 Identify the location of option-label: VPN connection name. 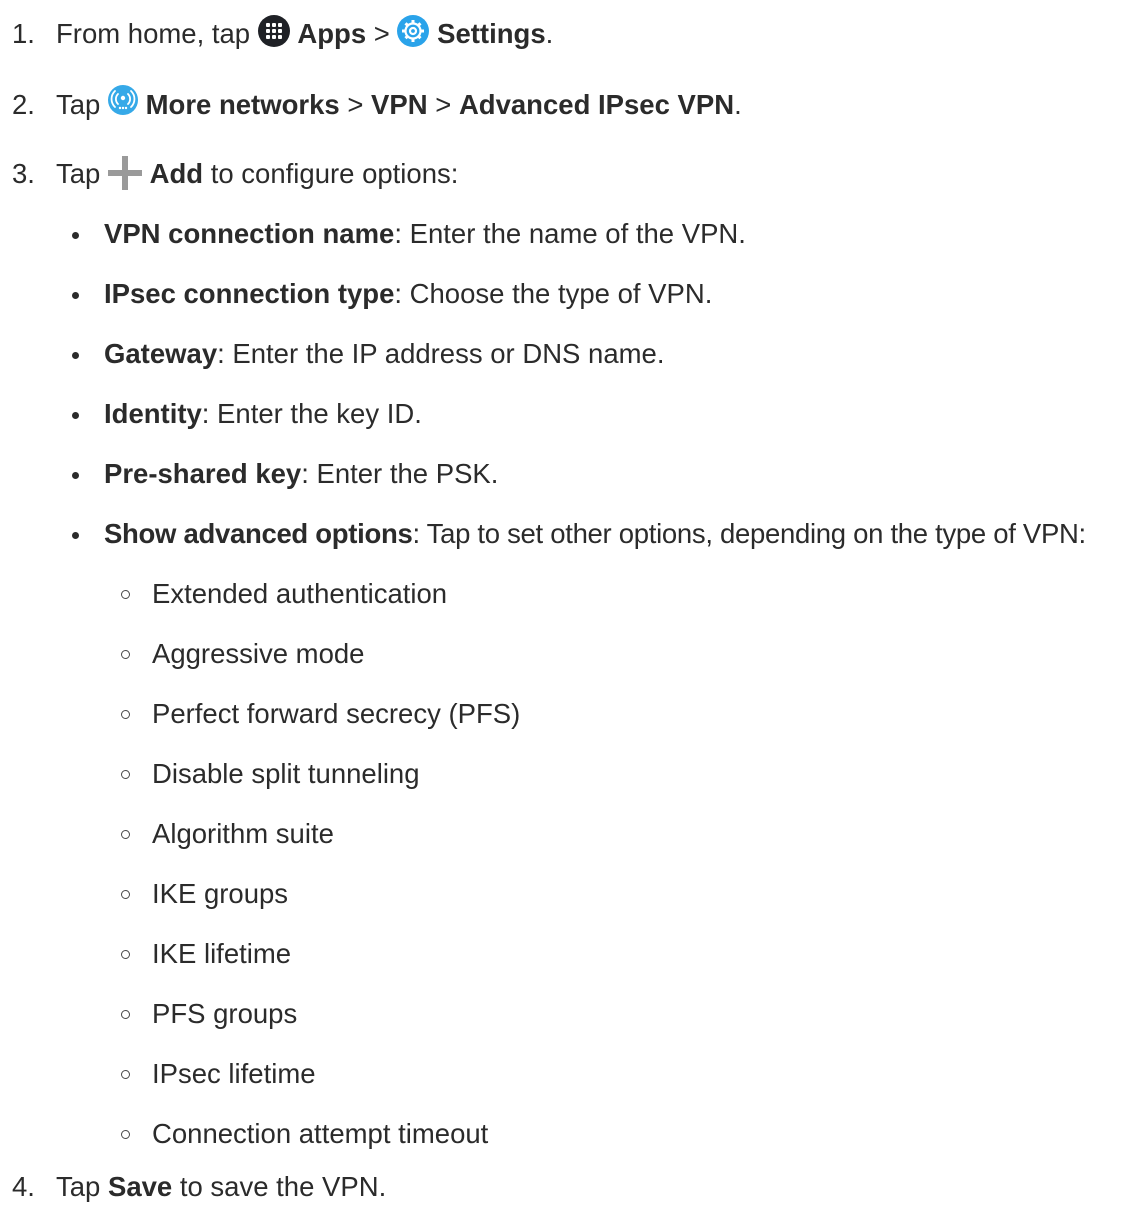
(249, 233).